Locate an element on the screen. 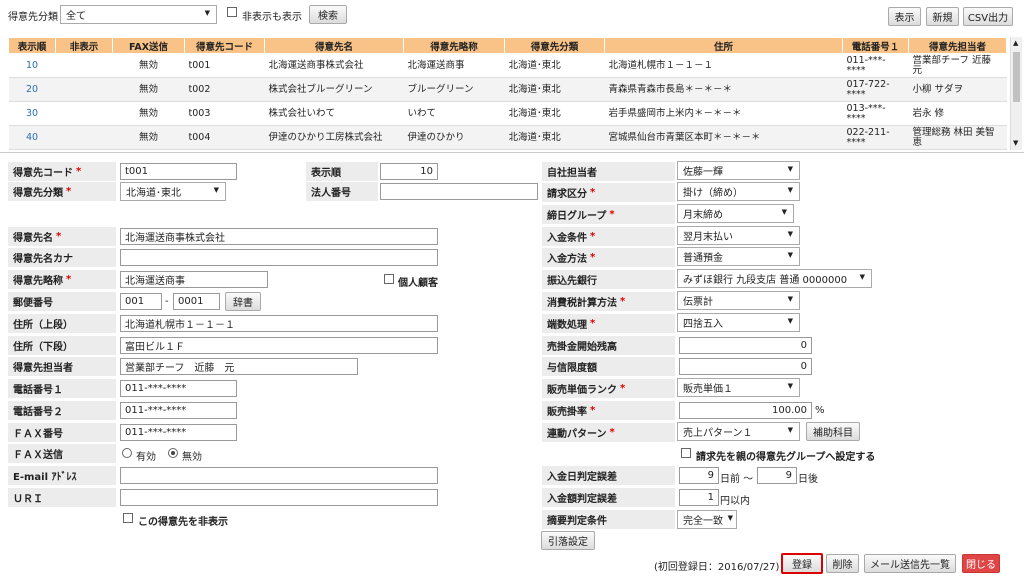 The width and height of the screenshot is (1024, 588). row-category: 北海道･東北 is located at coordinates (554, 113).